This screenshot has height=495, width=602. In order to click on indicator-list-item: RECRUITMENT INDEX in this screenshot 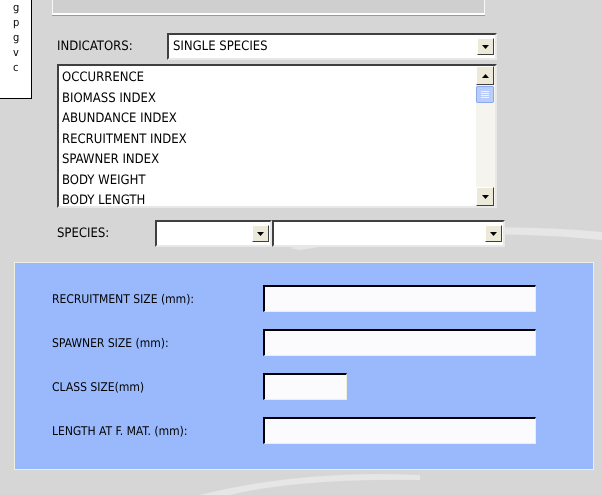, I will do `click(124, 140)`.